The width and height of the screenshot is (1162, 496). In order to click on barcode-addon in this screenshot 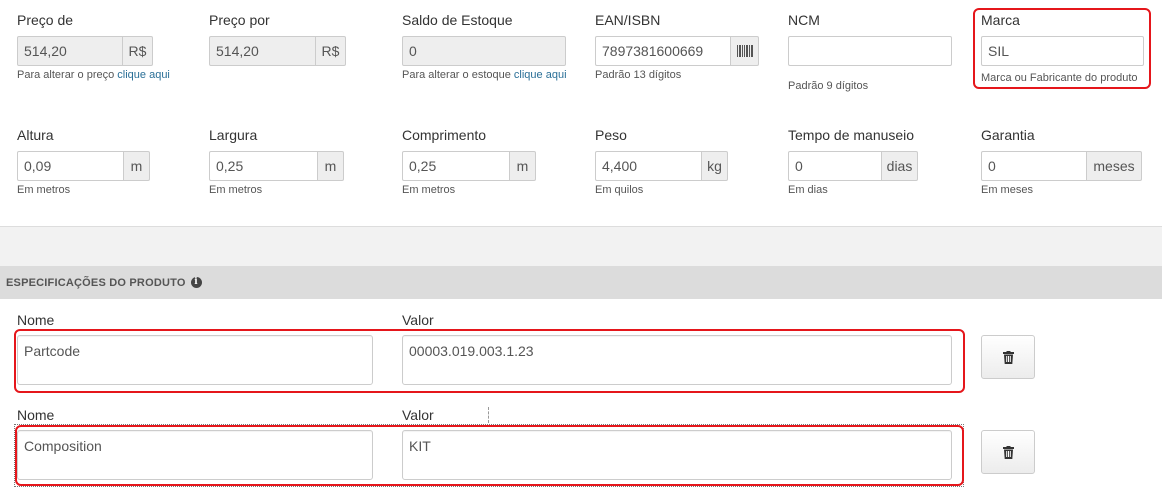, I will do `click(745, 51)`.